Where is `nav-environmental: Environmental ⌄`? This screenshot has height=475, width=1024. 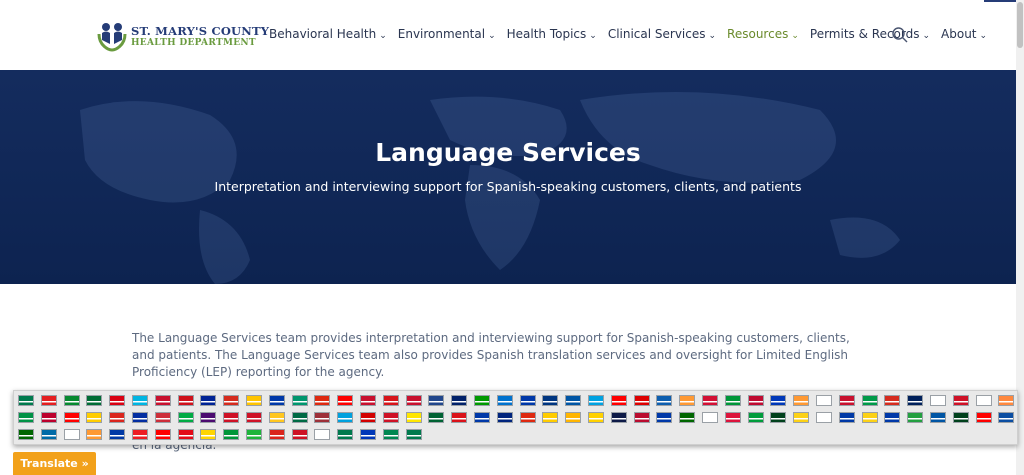 nav-environmental: Environmental ⌄ is located at coordinates (447, 34).